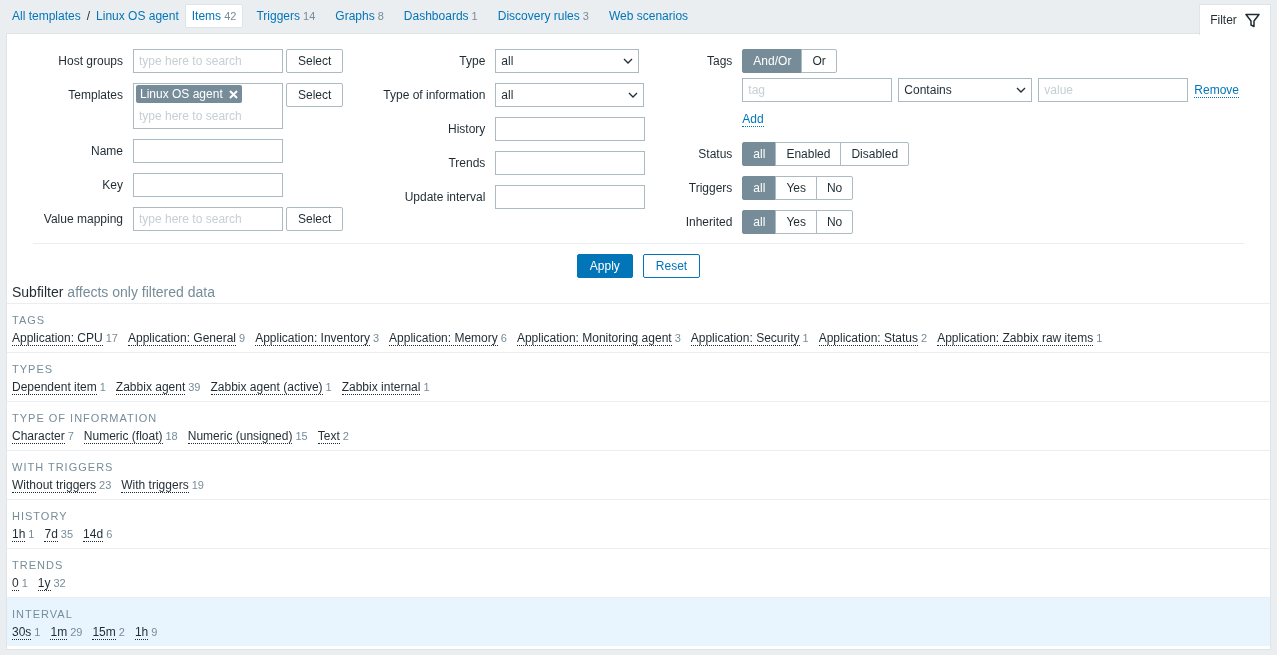 The height and width of the screenshot is (655, 1277). What do you see at coordinates (875, 154) in the screenshot?
I see `toggle-option: Disabled` at bounding box center [875, 154].